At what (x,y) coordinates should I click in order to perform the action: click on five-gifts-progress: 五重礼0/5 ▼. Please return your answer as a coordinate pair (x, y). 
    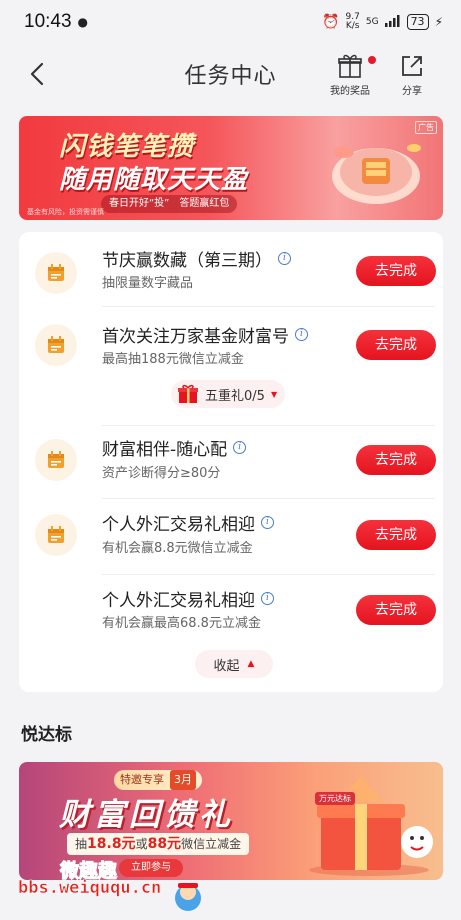
    Looking at the image, I should click on (228, 394).